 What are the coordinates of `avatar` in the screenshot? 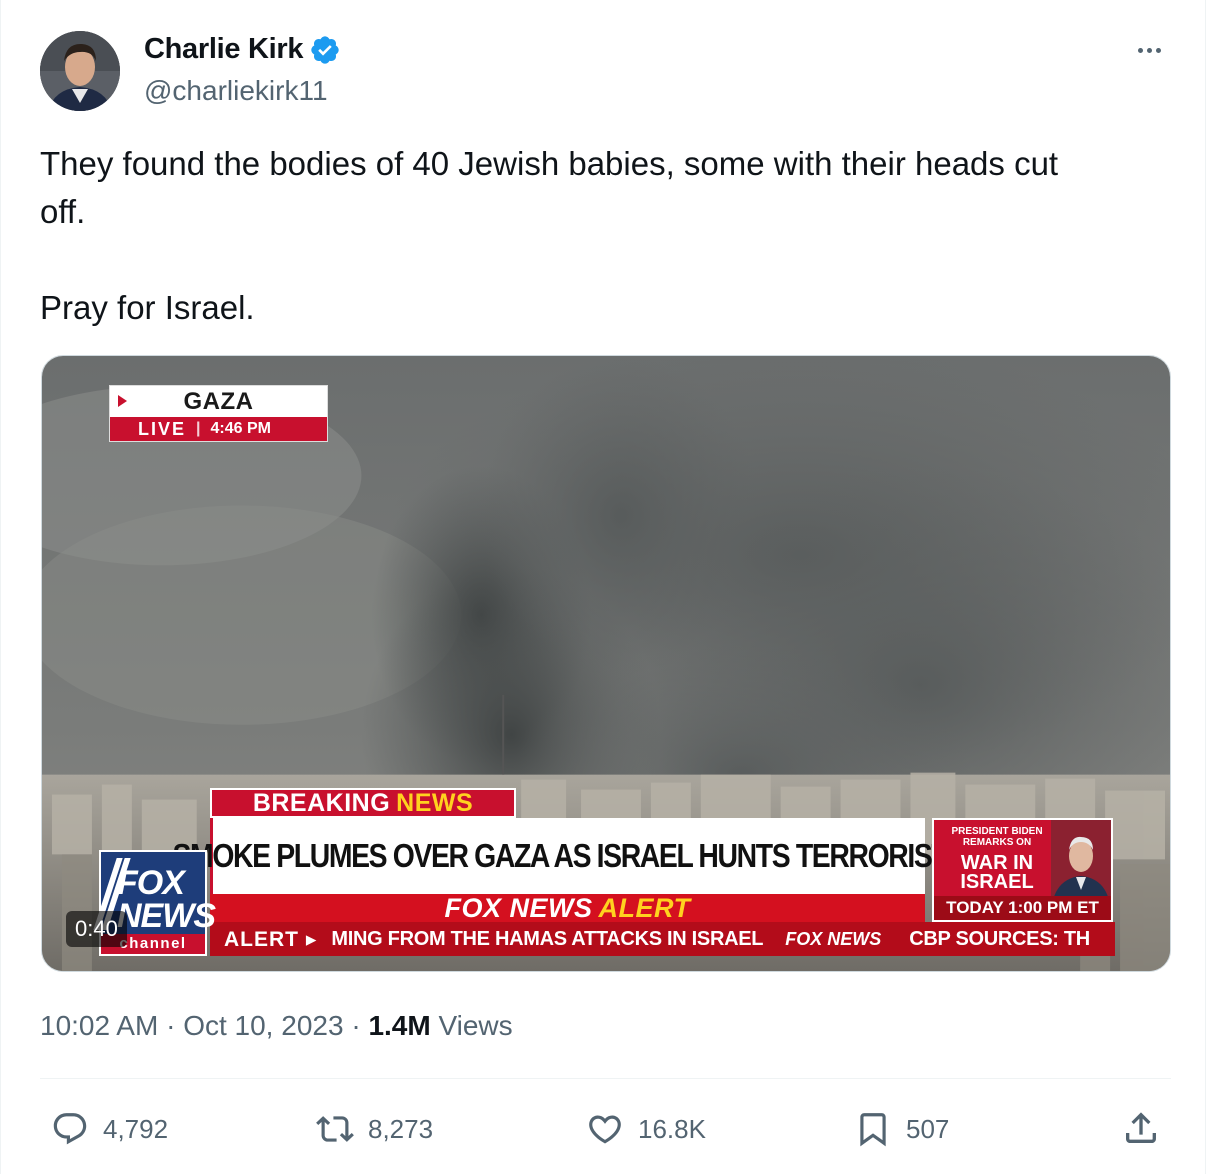 It's located at (80, 71).